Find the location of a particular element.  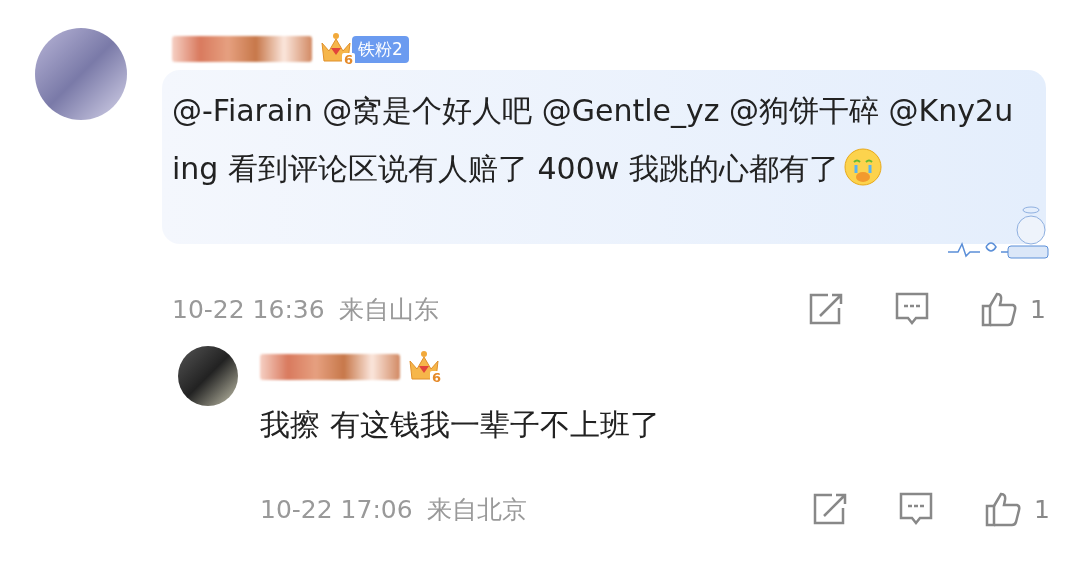

comment-time: 10-22 17:06 is located at coordinates (336, 509).